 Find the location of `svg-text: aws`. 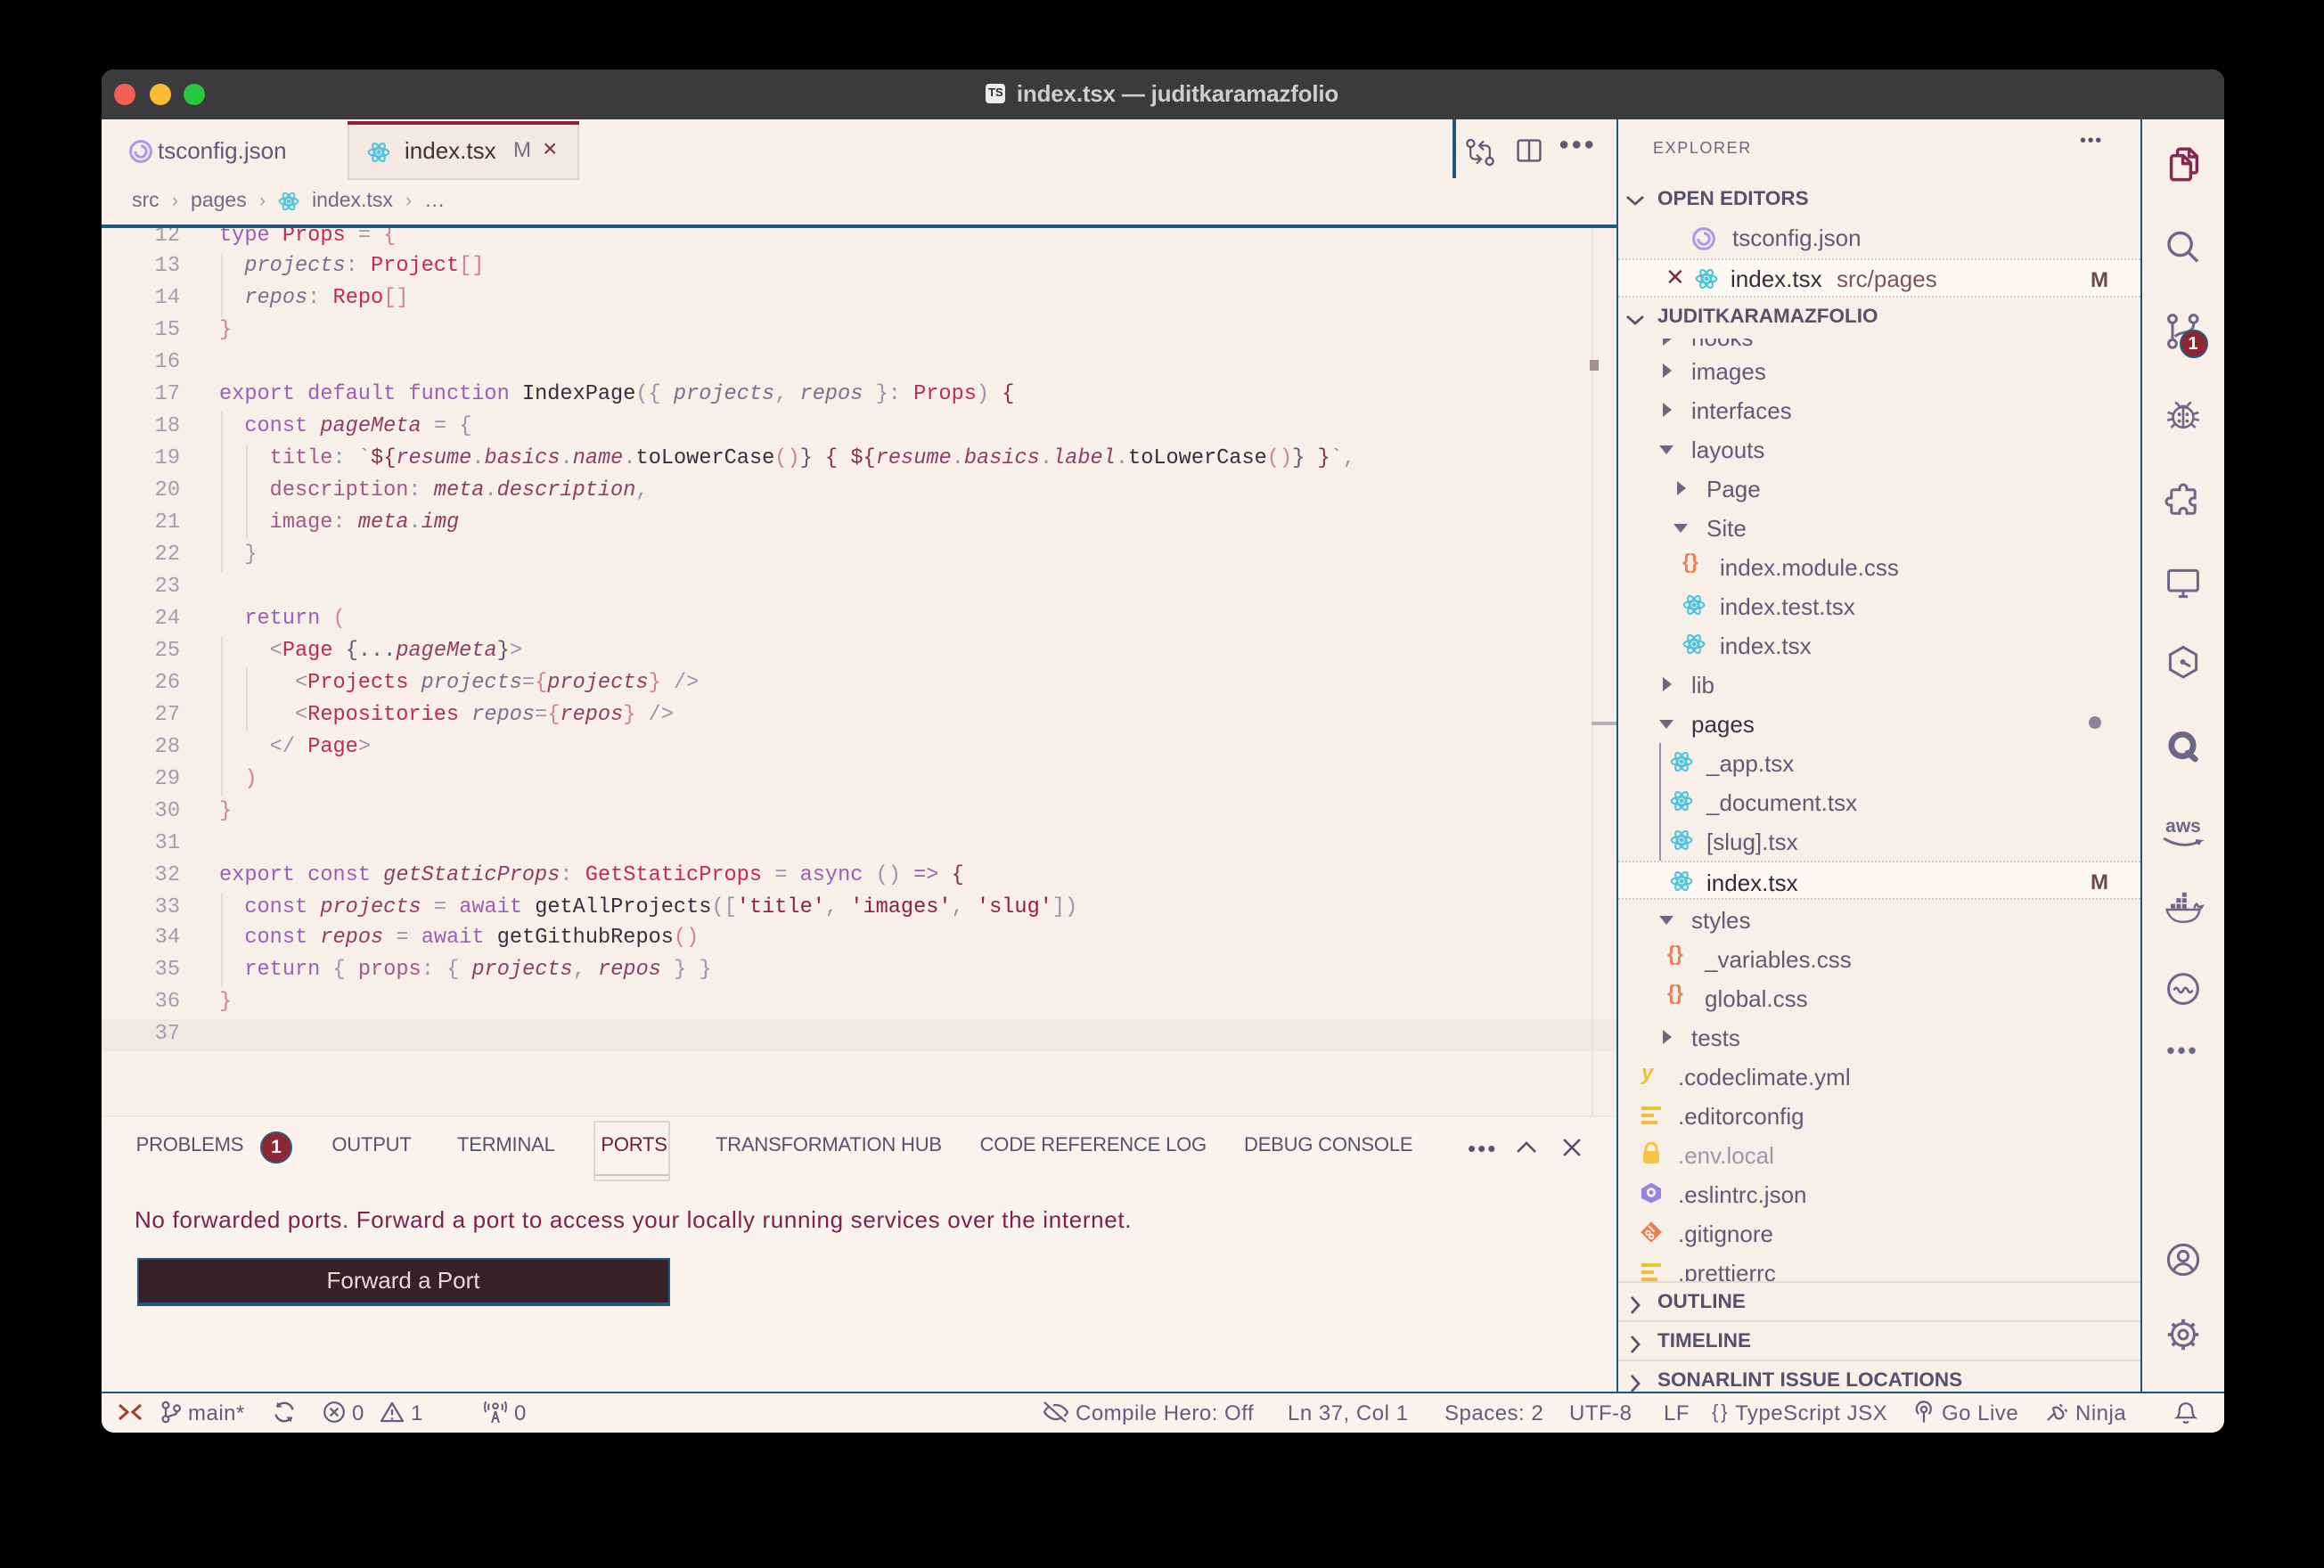

svg-text: aws is located at coordinates (2183, 825).